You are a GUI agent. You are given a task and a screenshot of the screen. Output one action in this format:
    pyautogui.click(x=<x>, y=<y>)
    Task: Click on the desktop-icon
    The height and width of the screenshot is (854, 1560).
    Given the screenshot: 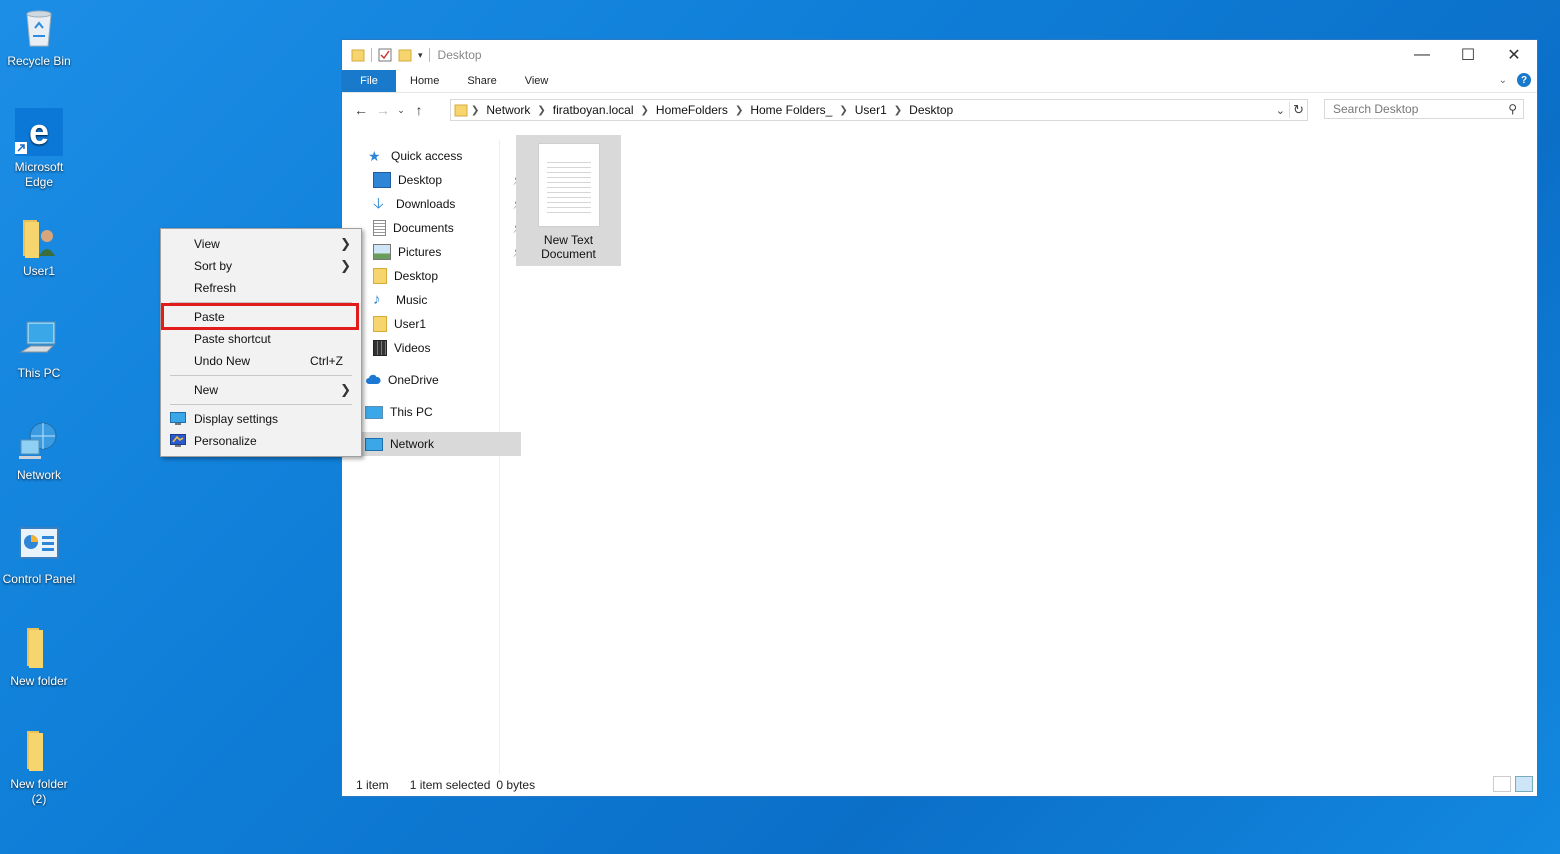 What is the action you would take?
    pyautogui.click(x=382, y=180)
    